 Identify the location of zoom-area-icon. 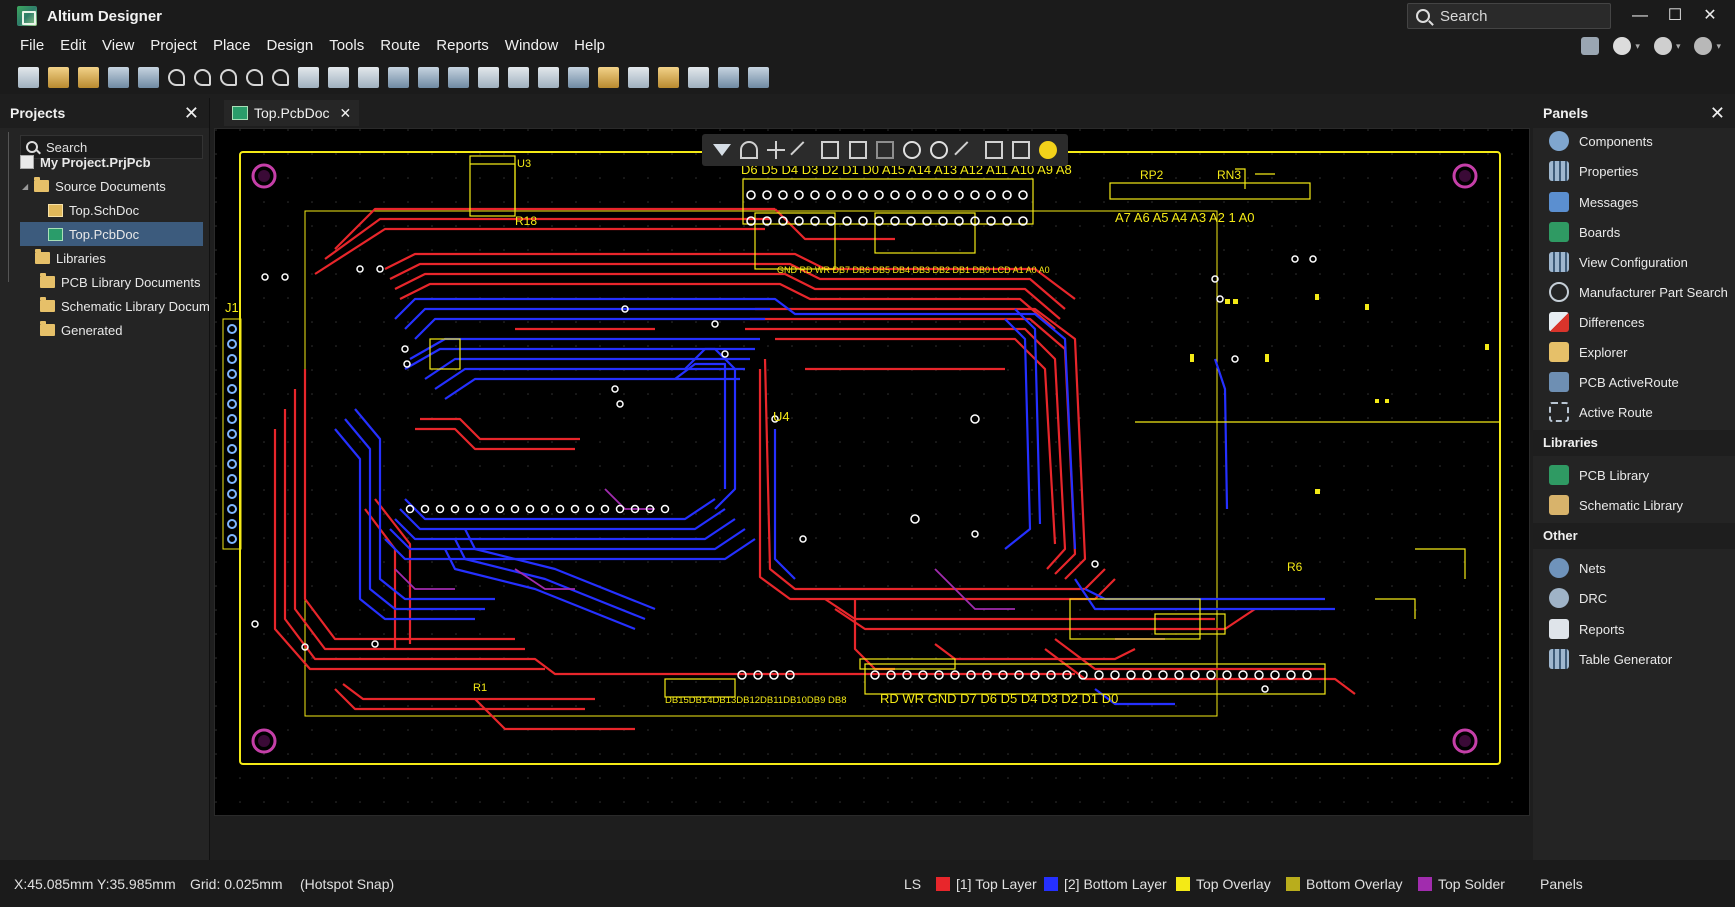
(458, 77).